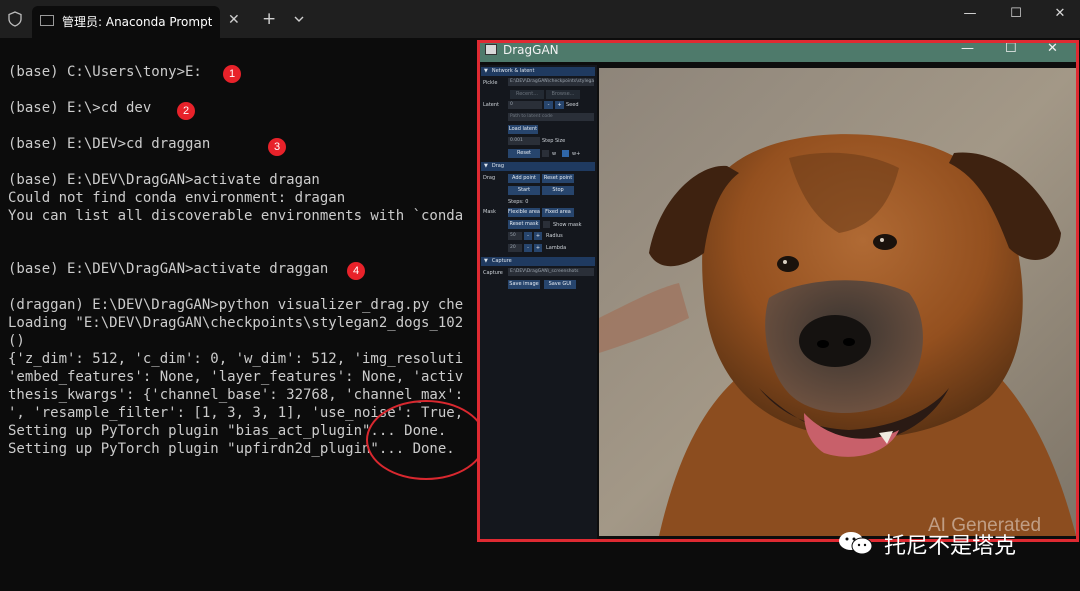 Image resolution: width=1080 pixels, height=591 pixels. Describe the element at coordinates (524, 178) in the screenshot. I see `add-point-button: Add point` at that location.